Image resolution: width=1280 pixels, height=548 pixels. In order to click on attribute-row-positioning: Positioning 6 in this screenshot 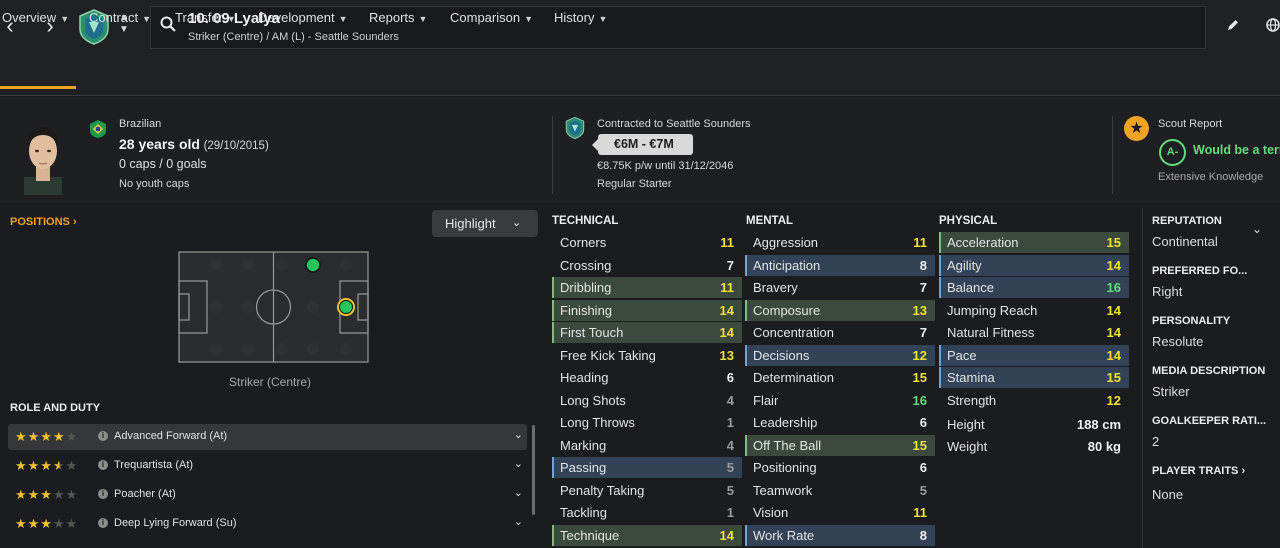, I will do `click(840, 467)`.